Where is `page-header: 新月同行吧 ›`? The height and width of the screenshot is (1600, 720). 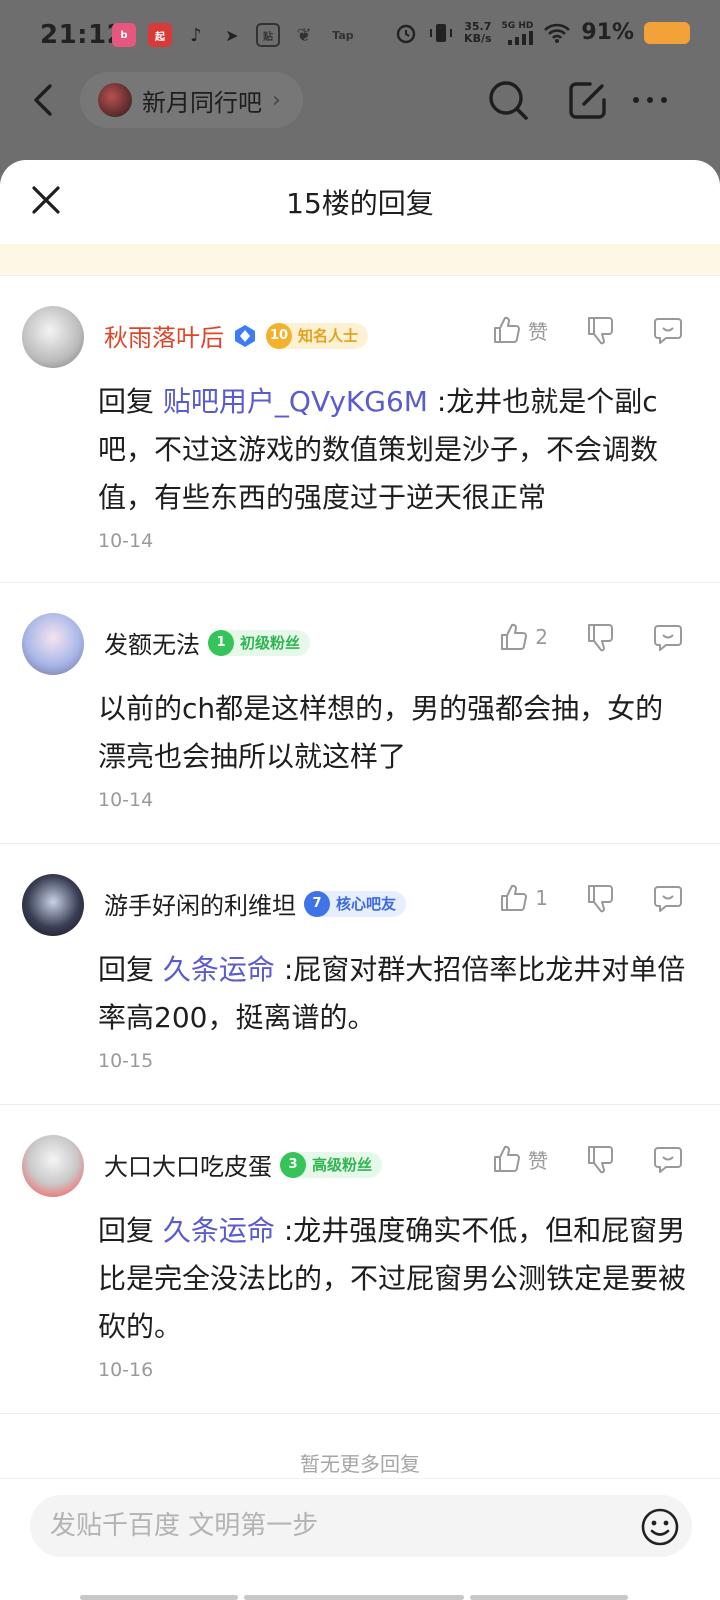
page-header: 新月同行吧 › is located at coordinates (360, 115).